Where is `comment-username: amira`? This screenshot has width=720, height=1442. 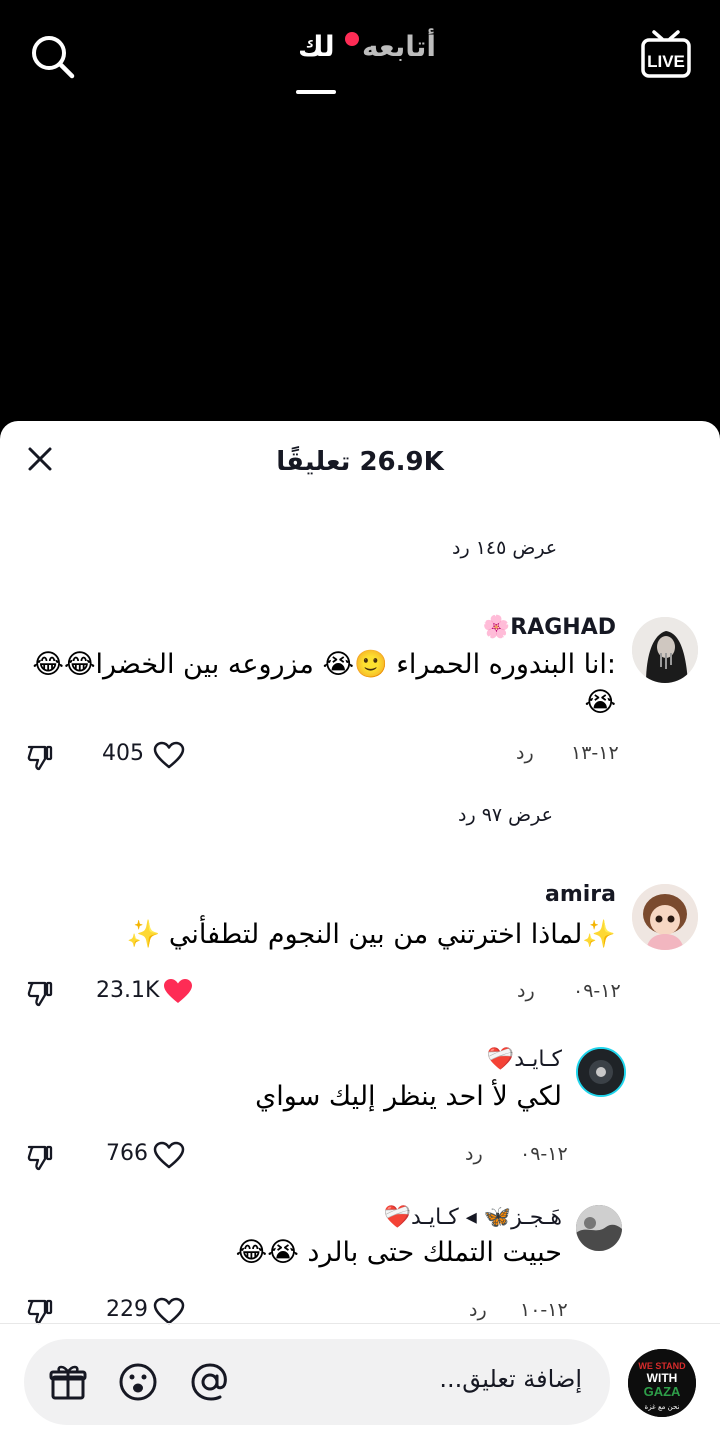
comment-username: amira is located at coordinates (580, 894).